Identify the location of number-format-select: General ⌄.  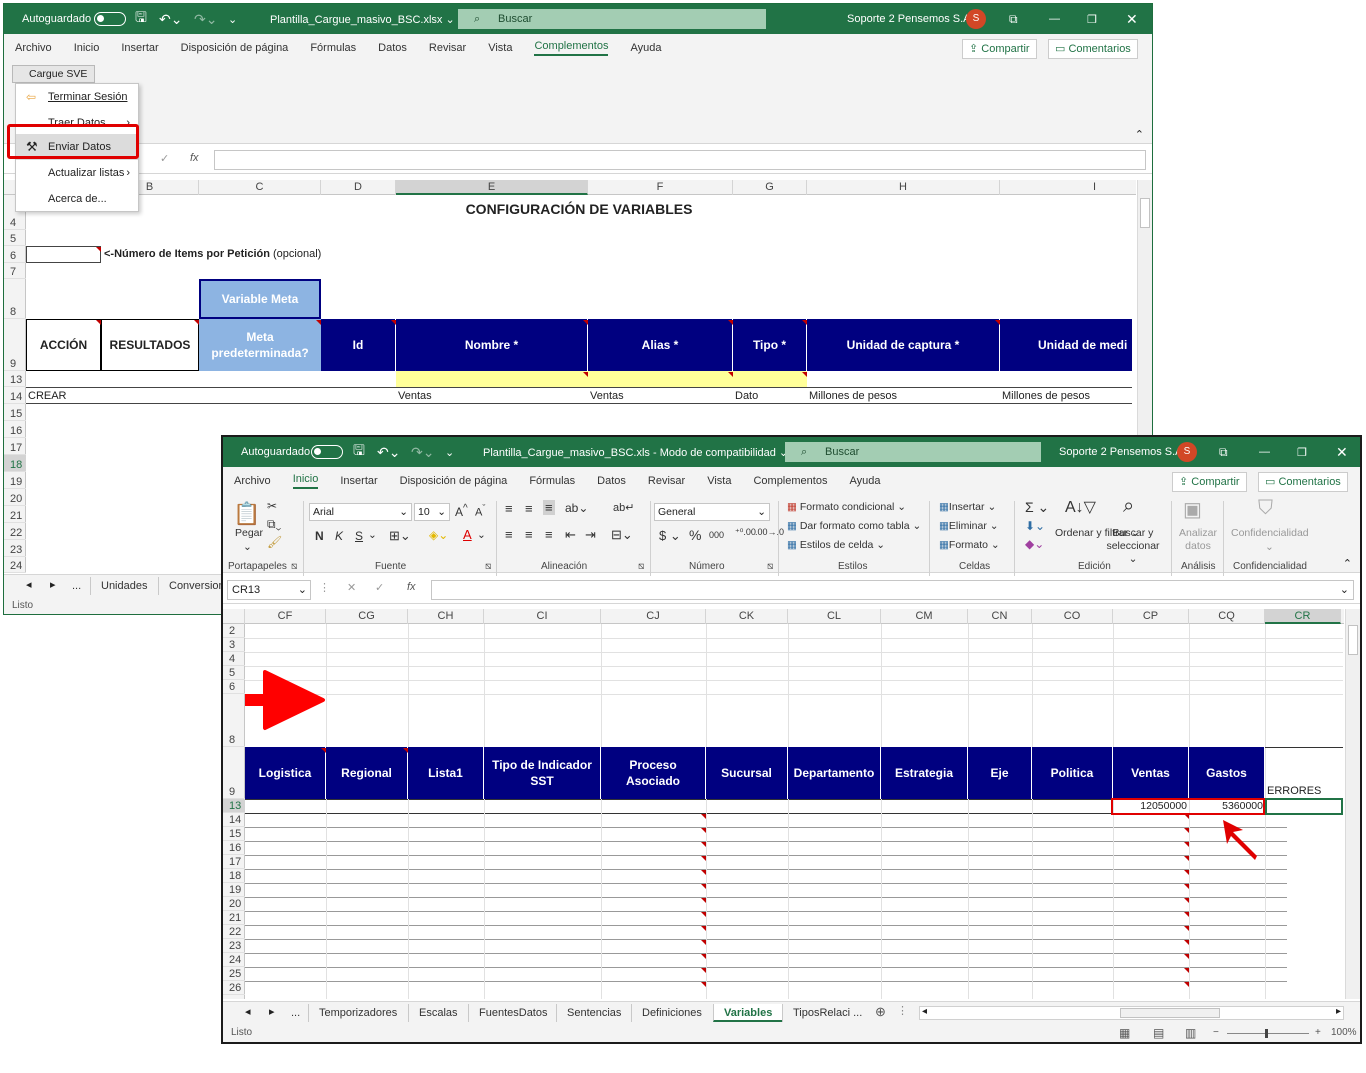
(712, 512).